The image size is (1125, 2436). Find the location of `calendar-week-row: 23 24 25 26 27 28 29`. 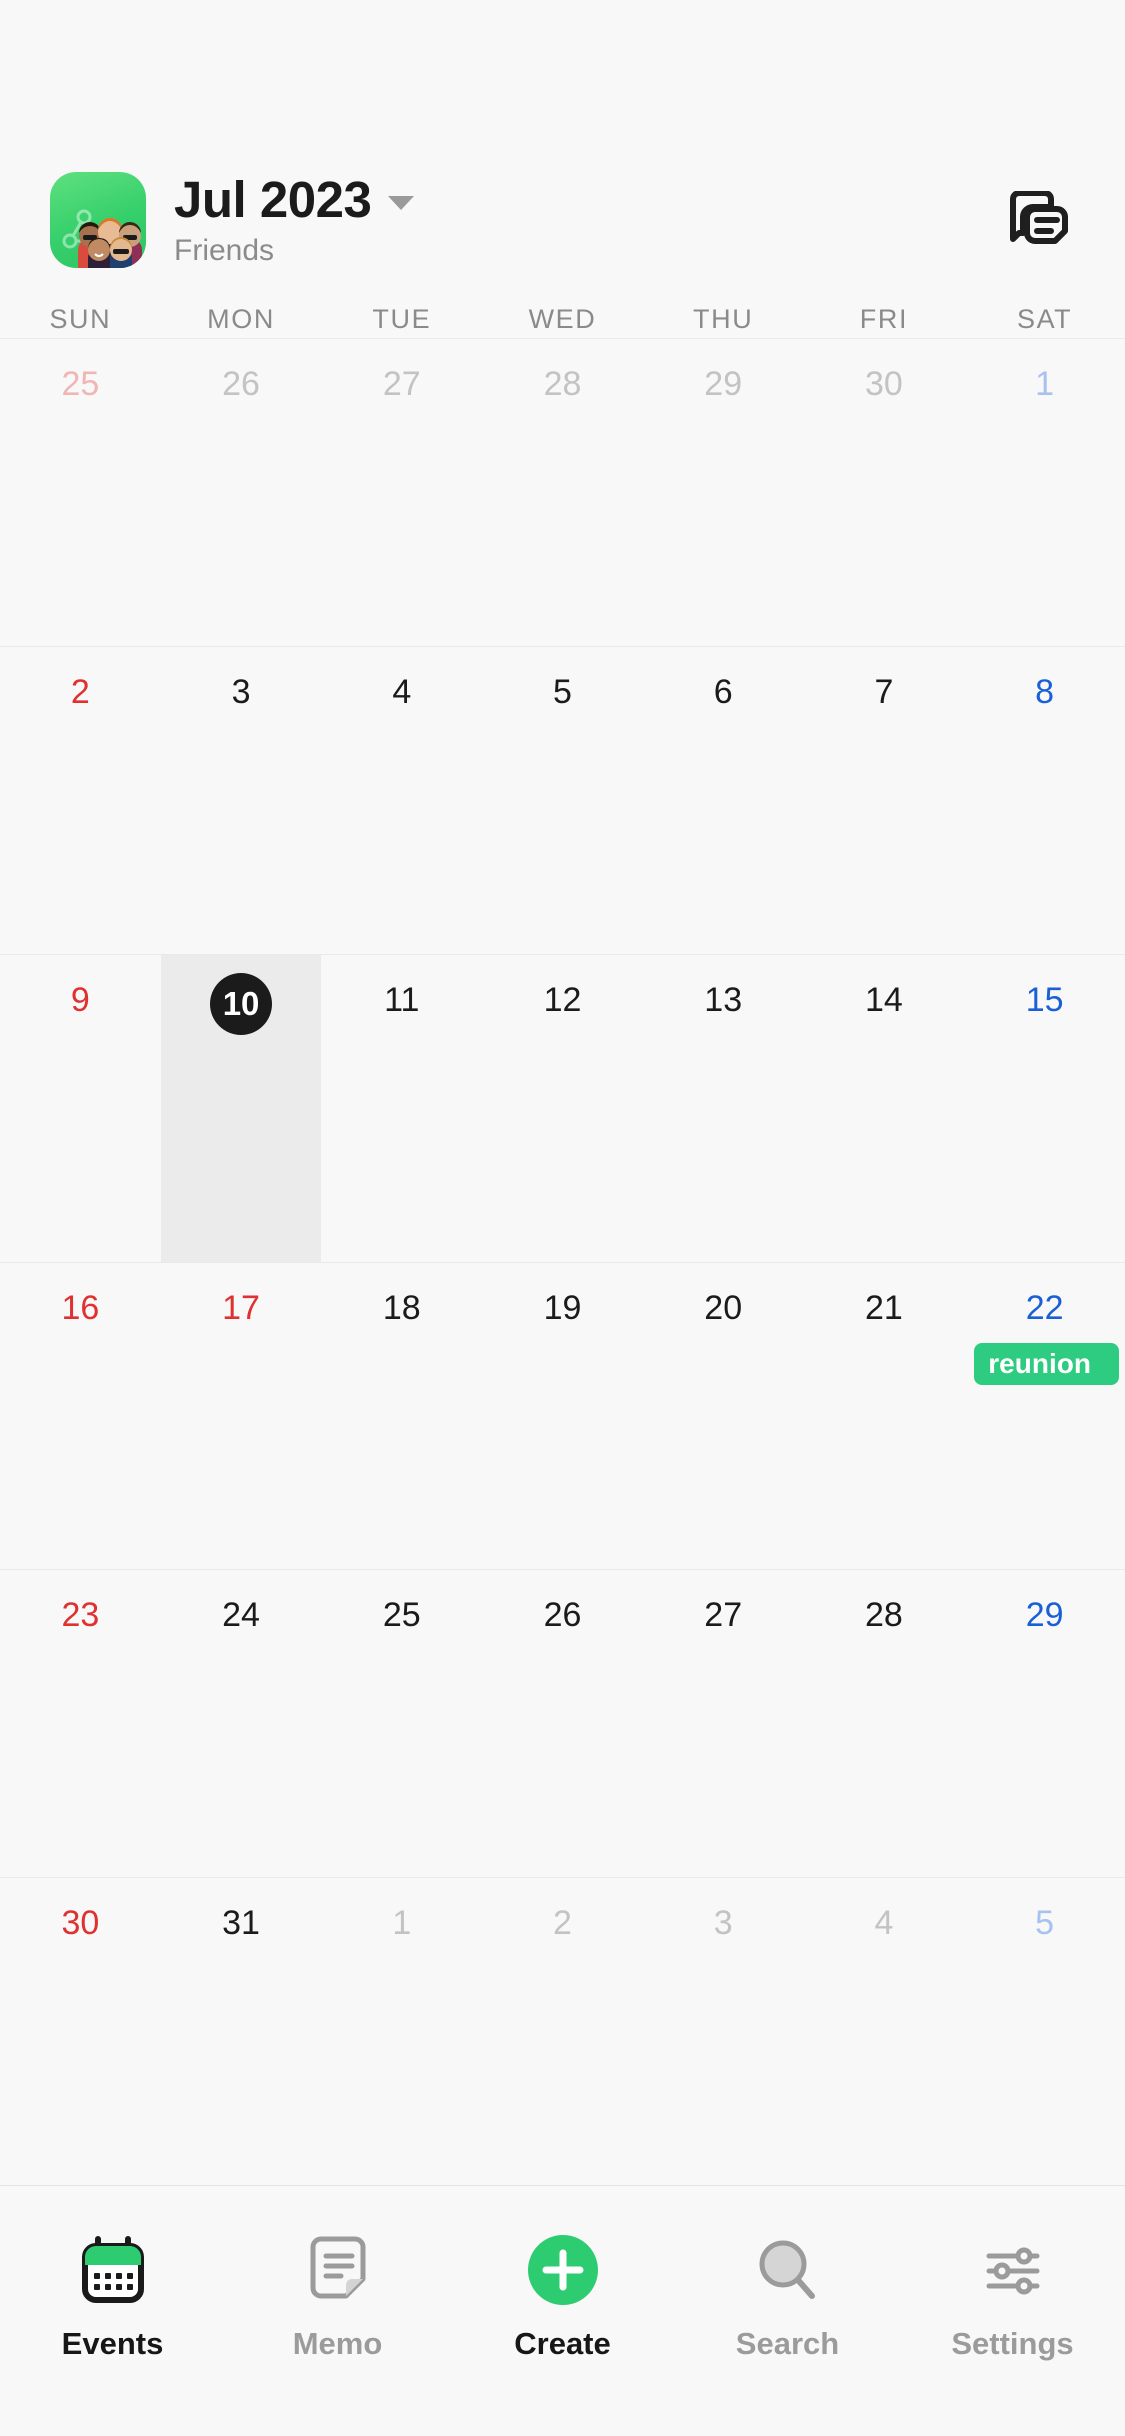

calendar-week-row: 23 24 25 26 27 28 29 is located at coordinates (562, 1723).